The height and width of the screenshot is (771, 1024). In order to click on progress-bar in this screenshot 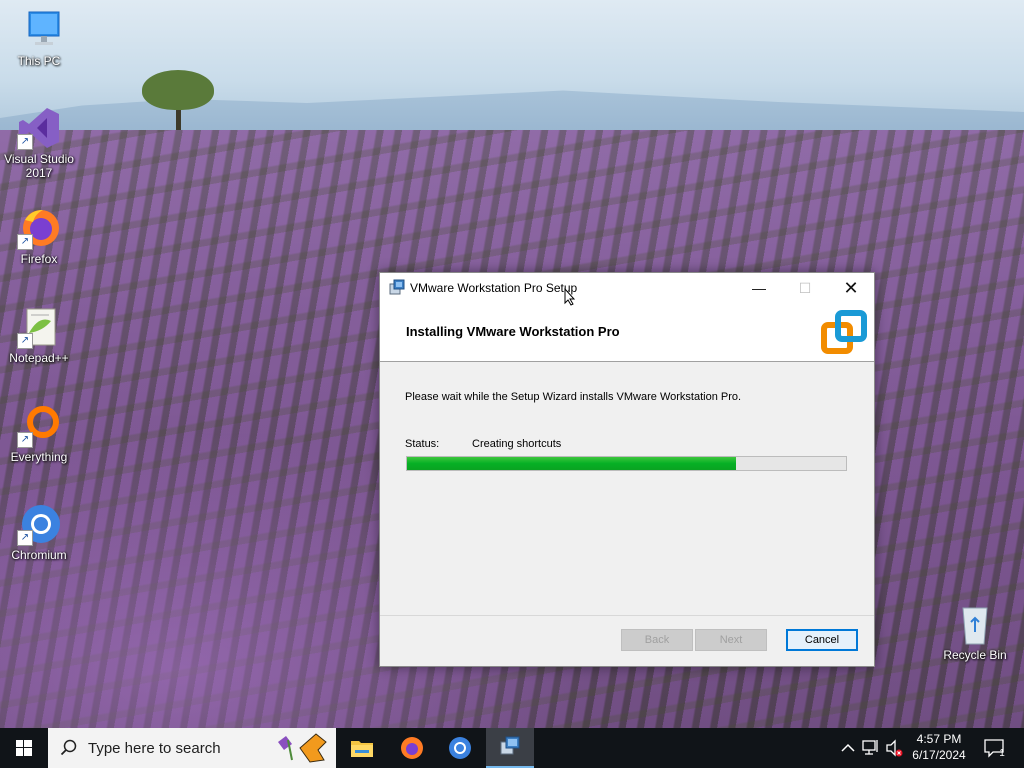, I will do `click(626, 463)`.